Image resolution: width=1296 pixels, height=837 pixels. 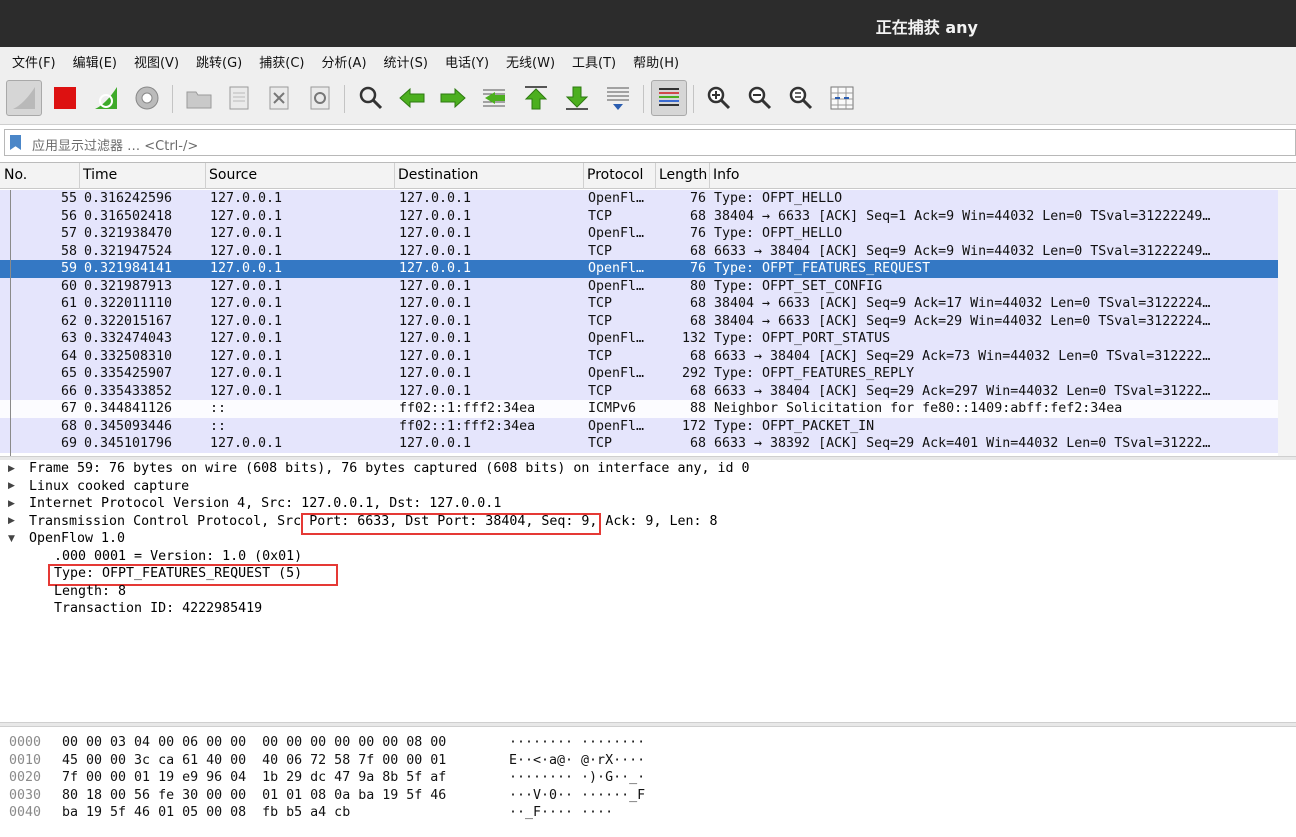 I want to click on bookmark-icon, so click(x=15, y=142).